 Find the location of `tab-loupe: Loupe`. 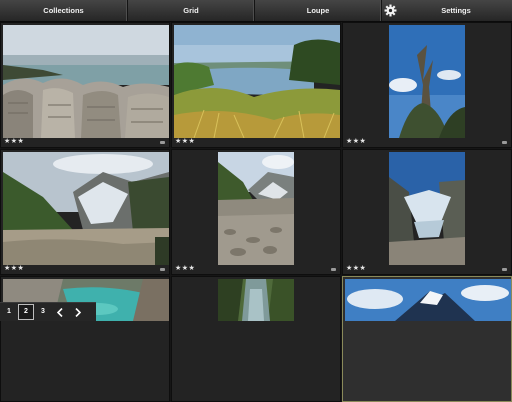

tab-loupe: Loupe is located at coordinates (318, 10).